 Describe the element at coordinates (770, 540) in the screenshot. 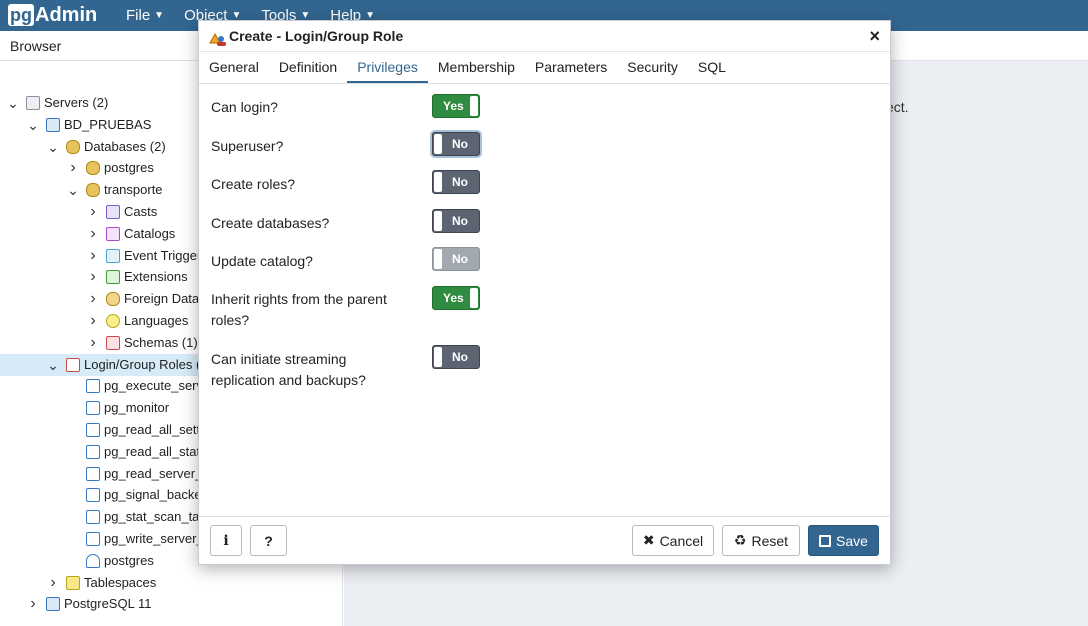

I see `reset-label: Reset` at that location.